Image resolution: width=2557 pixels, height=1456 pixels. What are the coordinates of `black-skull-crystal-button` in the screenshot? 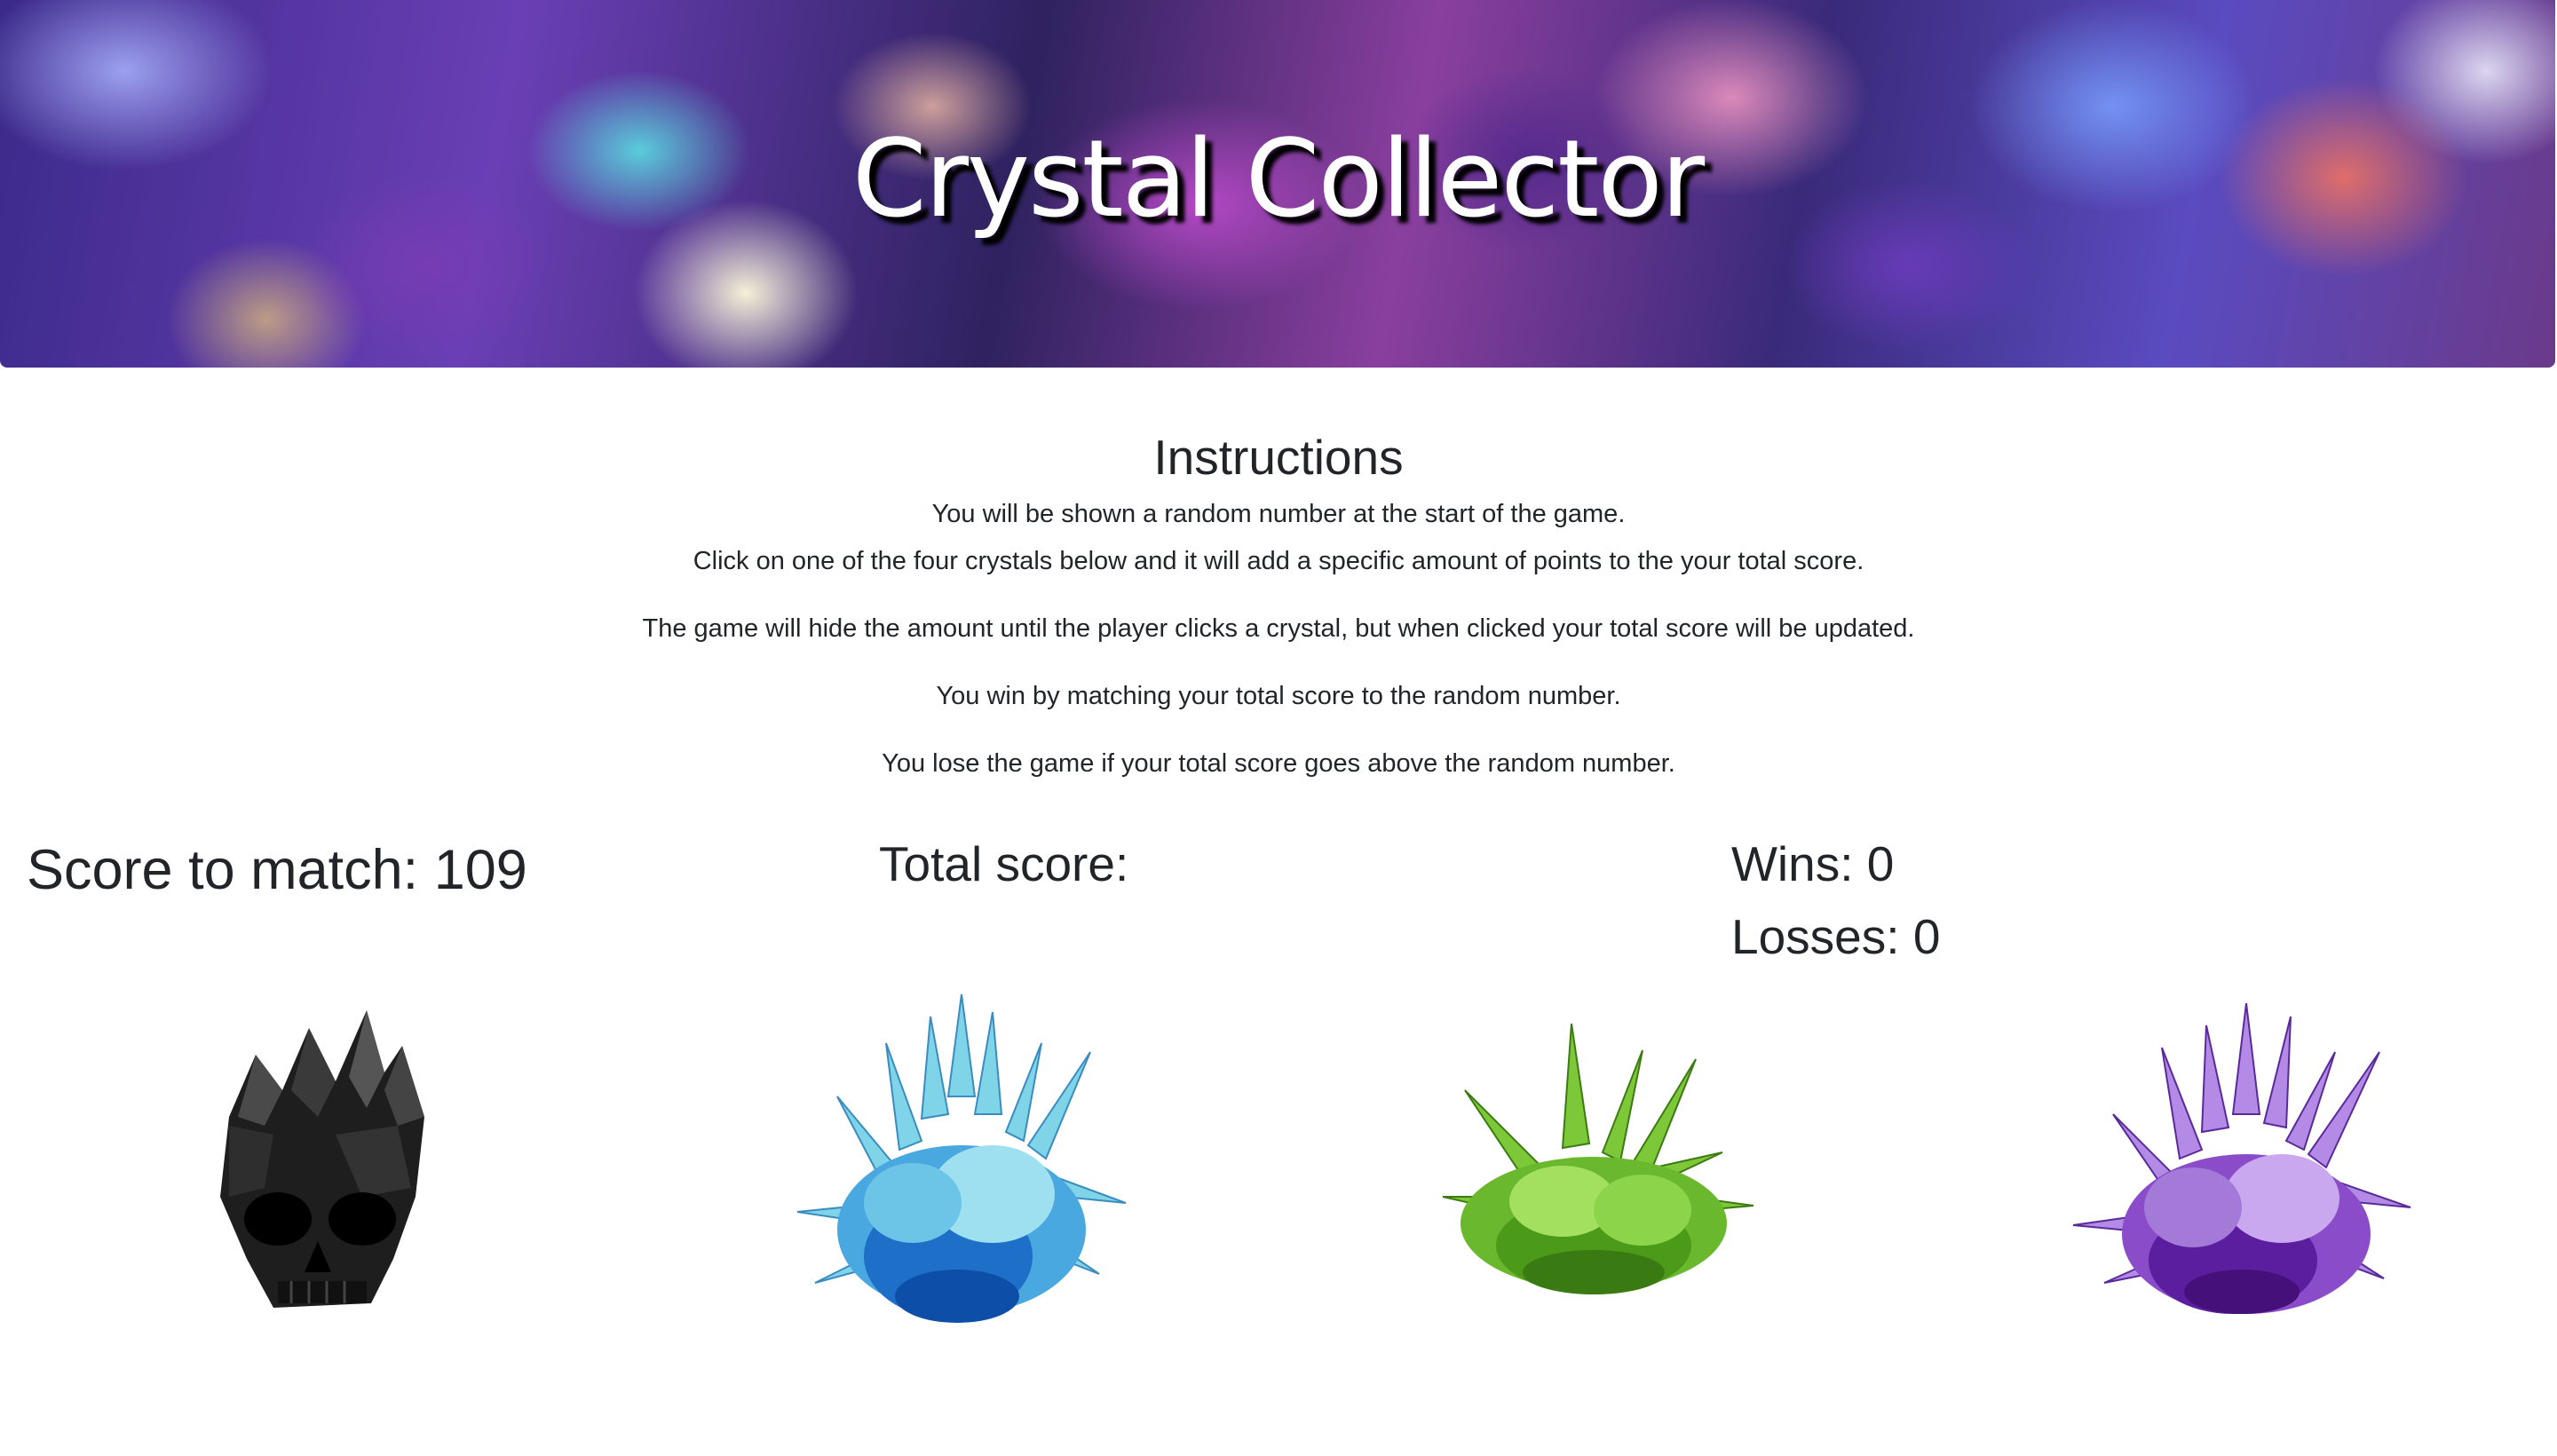 It's located at (317, 1157).